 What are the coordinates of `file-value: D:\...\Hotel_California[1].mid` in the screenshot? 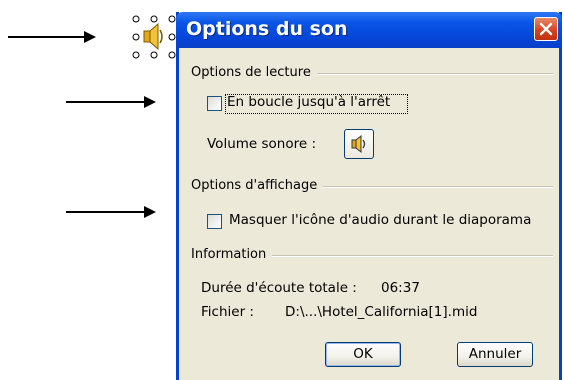 It's located at (381, 312).